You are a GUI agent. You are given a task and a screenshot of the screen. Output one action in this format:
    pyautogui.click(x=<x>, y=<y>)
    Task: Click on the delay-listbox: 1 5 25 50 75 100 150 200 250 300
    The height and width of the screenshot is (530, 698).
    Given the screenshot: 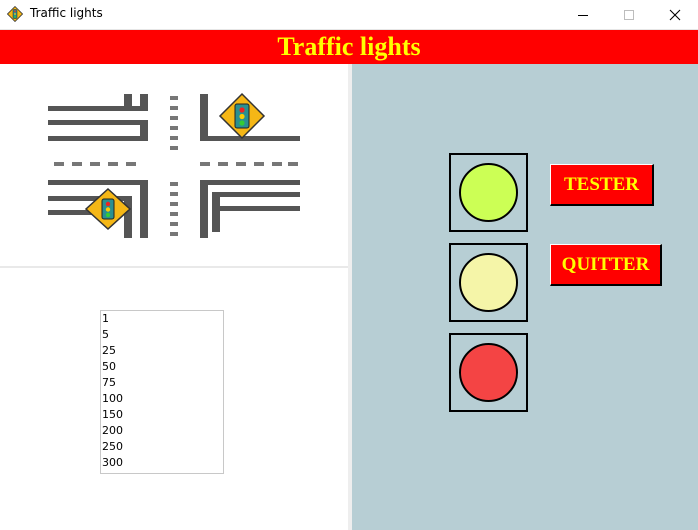 What is the action you would take?
    pyautogui.click(x=162, y=392)
    